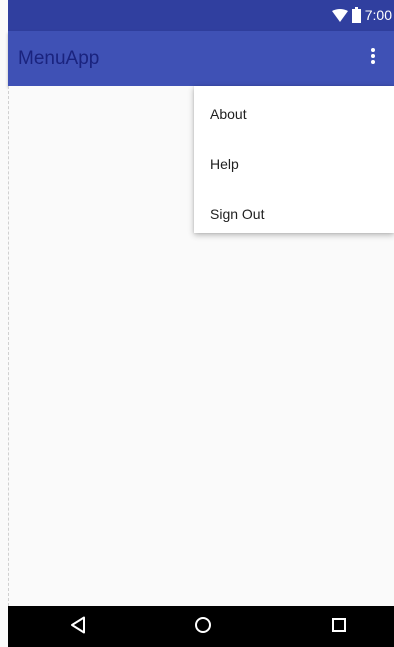 Image resolution: width=394 pixels, height=647 pixels. I want to click on menu-item-about: About, so click(294, 114).